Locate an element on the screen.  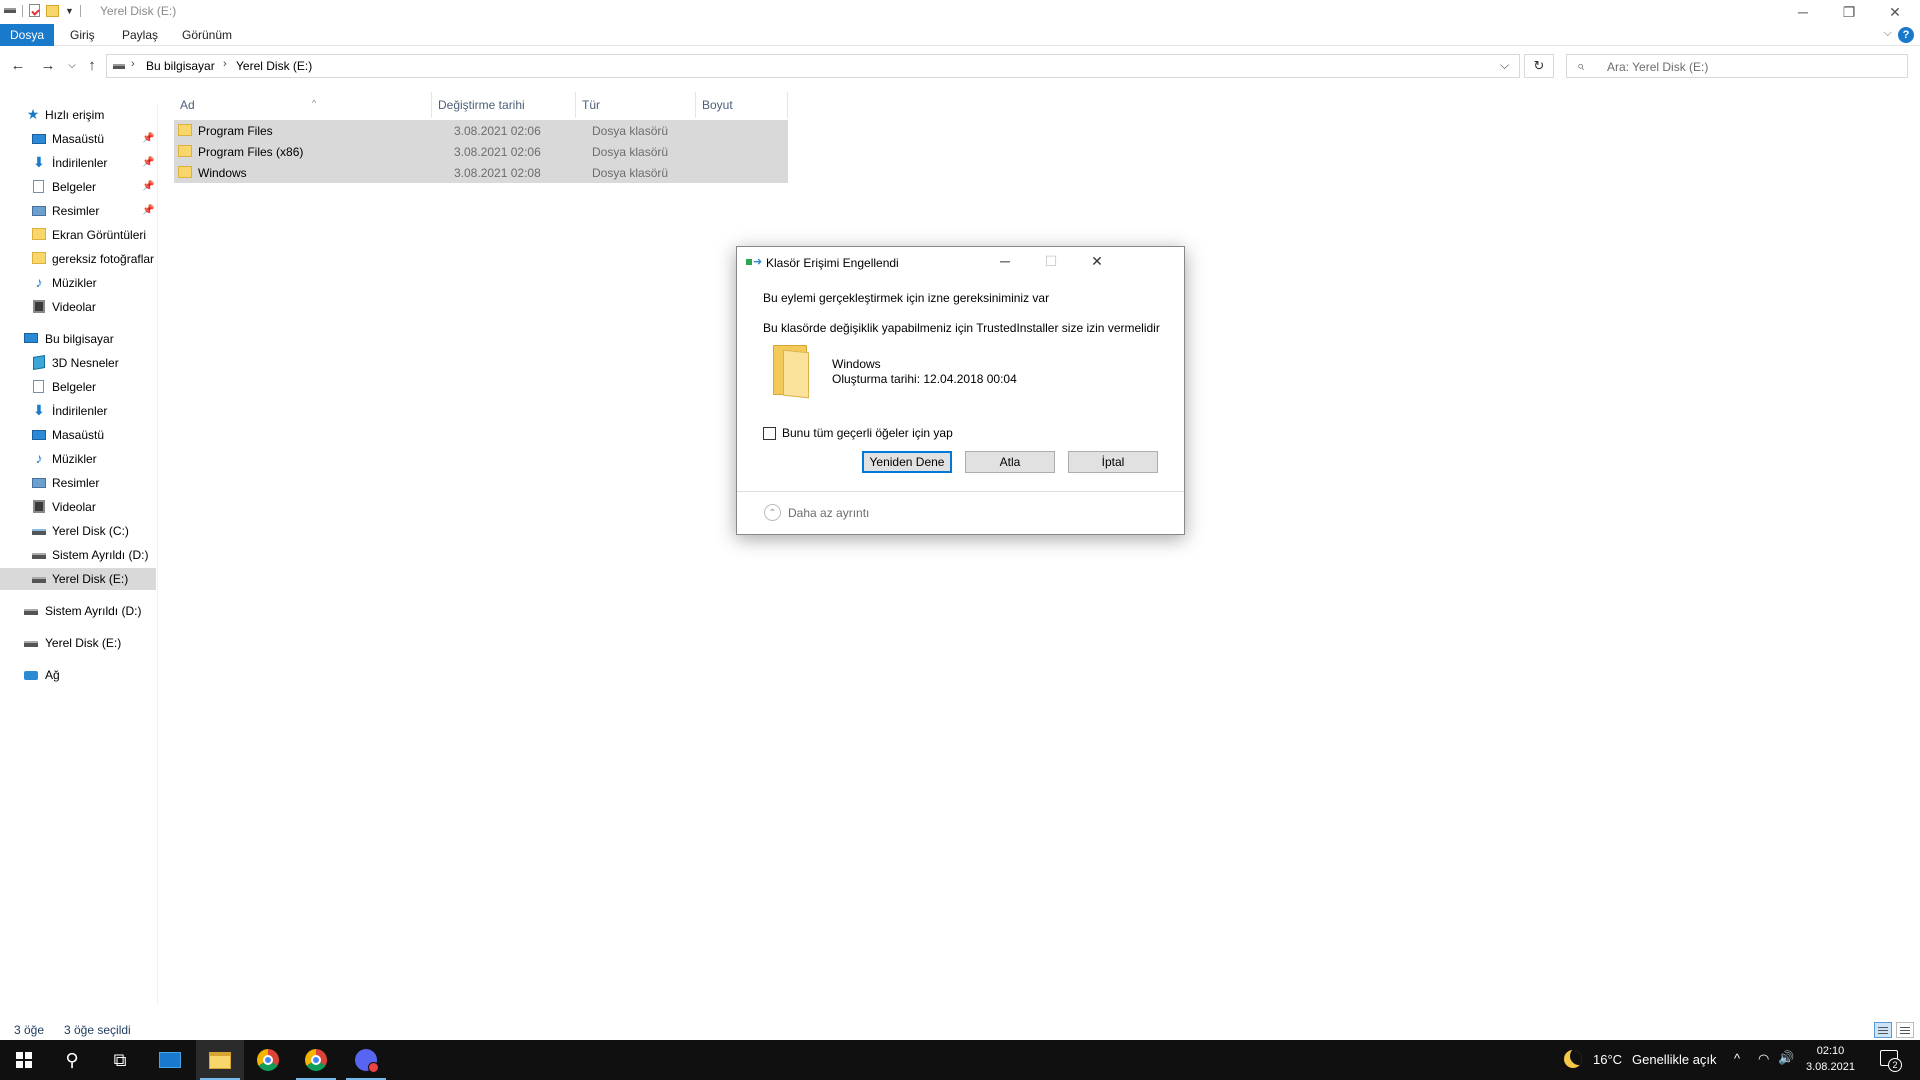
tab-home: Giriş is located at coordinates (82, 35).